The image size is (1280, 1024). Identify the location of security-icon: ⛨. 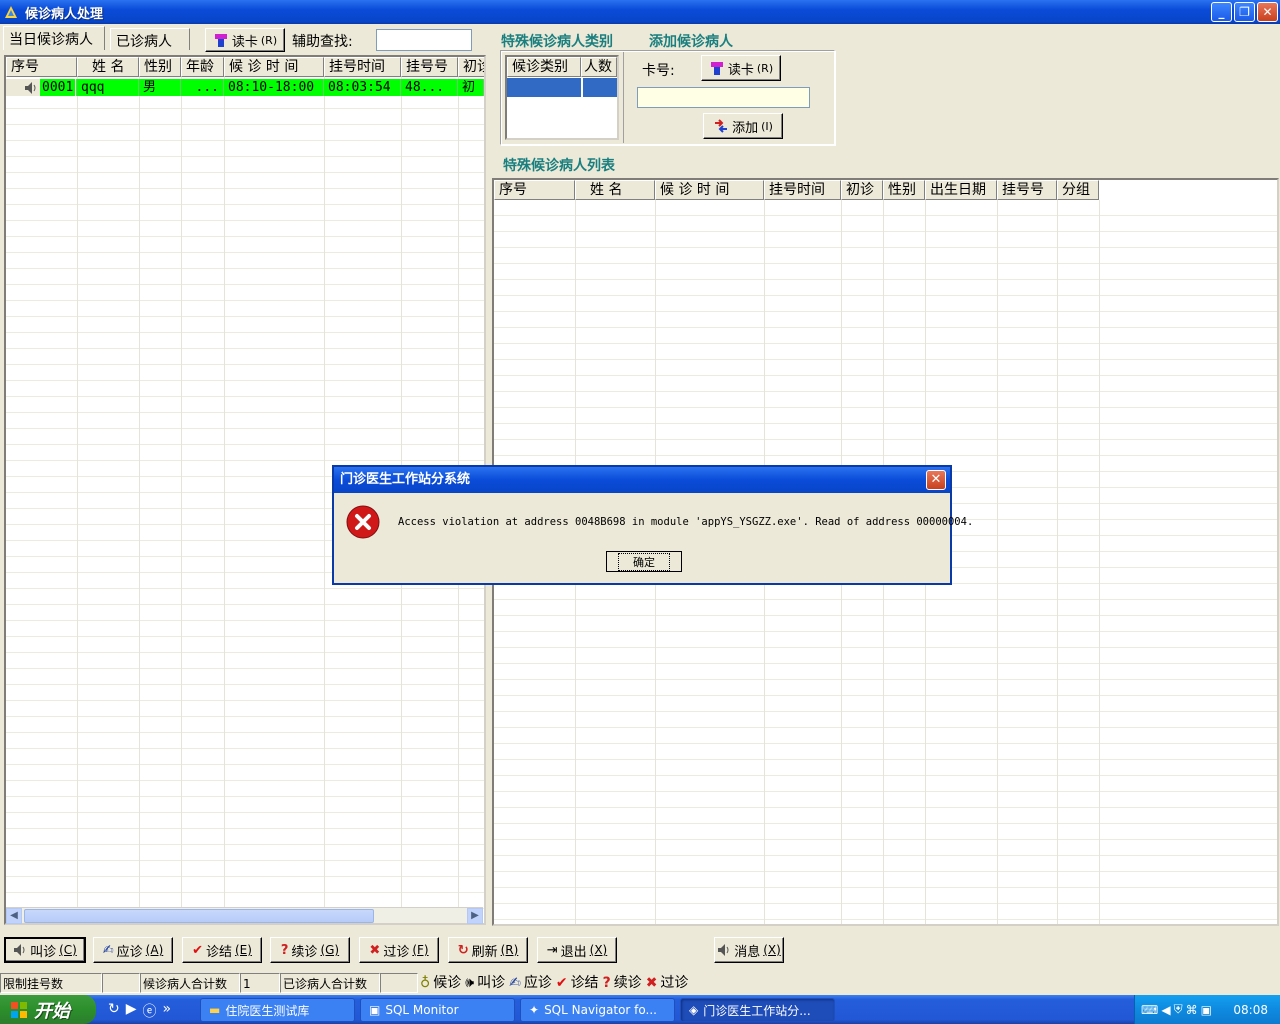
(1178, 1009).